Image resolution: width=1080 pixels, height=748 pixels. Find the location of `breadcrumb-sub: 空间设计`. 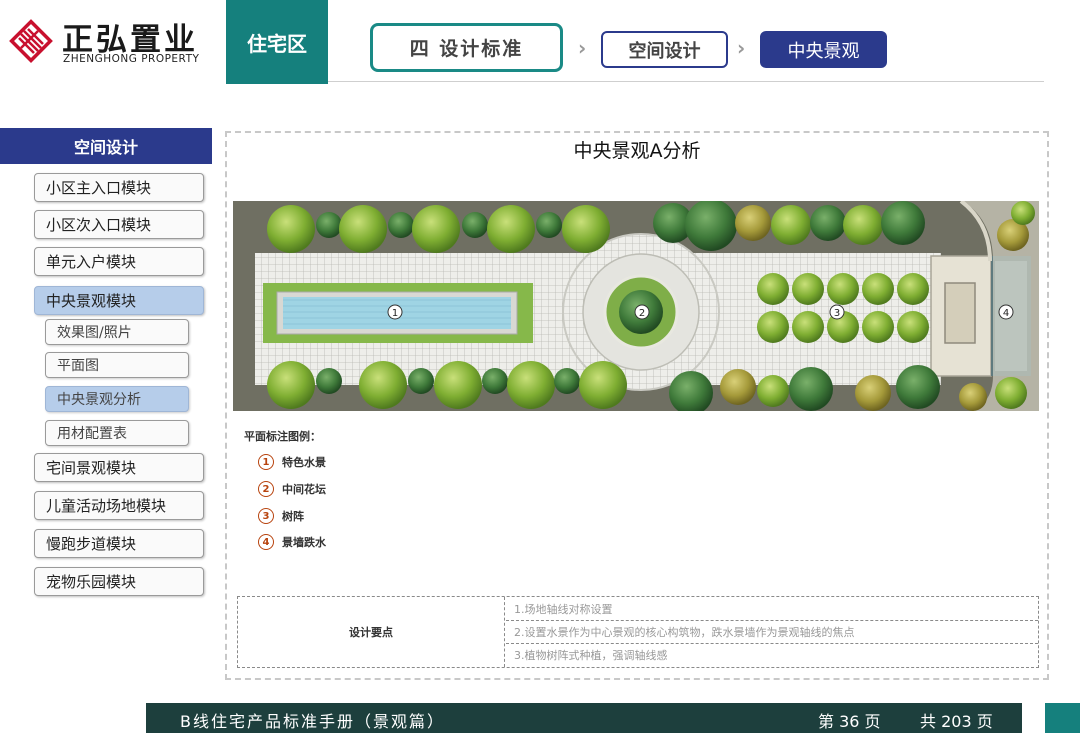

breadcrumb-sub: 空间设计 is located at coordinates (664, 49).